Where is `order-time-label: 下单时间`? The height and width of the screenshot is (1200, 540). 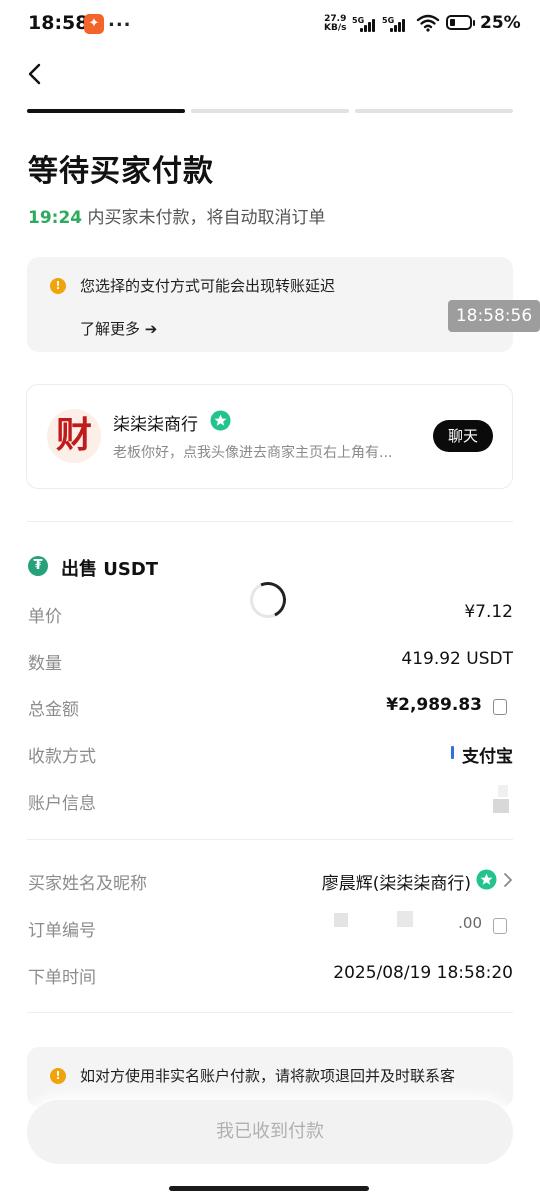
order-time-label: 下单时间 is located at coordinates (62, 978).